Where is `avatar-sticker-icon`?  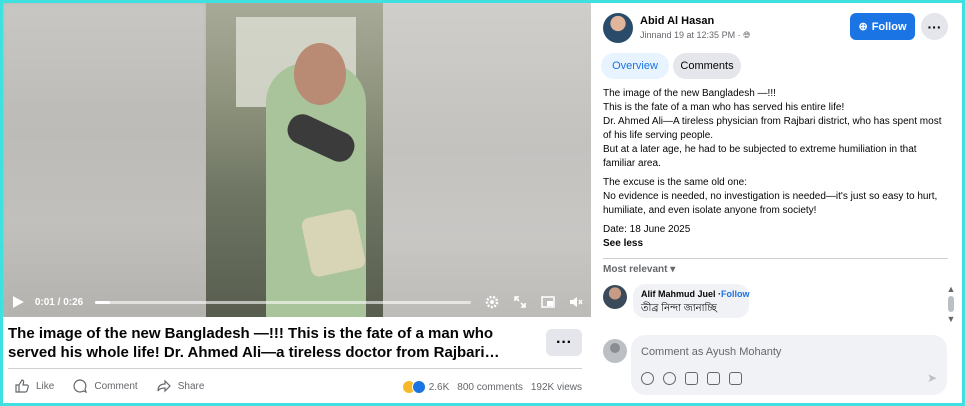
avatar-sticker-icon is located at coordinates (647, 378).